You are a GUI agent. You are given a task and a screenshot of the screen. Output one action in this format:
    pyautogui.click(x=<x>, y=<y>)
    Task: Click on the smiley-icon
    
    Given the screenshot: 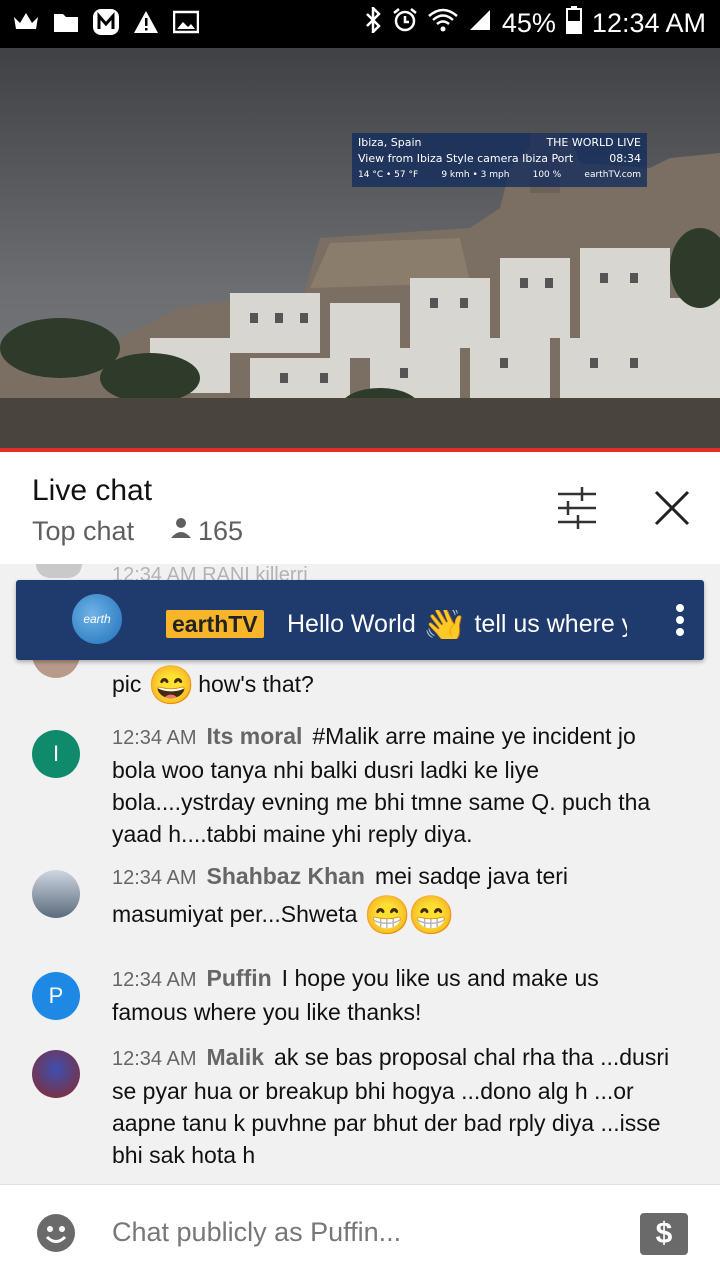 What is the action you would take?
    pyautogui.click(x=56, y=1233)
    